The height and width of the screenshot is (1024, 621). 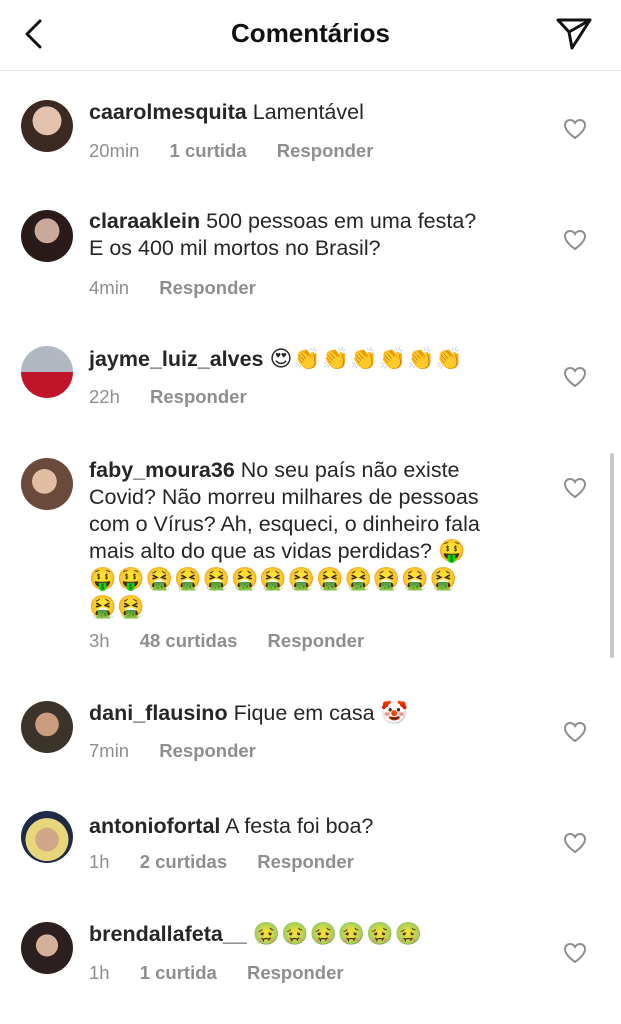 I want to click on comment-likes: 48 curtidas, so click(x=189, y=640).